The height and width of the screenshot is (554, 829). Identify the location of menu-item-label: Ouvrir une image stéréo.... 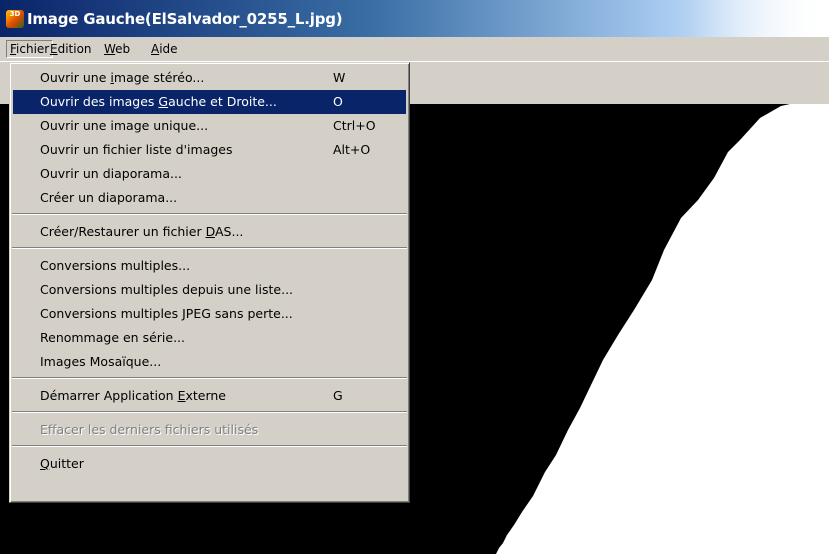
(122, 77).